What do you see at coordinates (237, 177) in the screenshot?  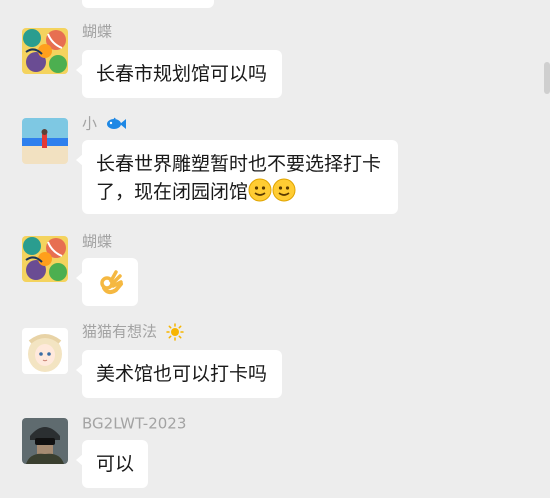 I see `message-bubble: 长春世界雕塑暂时也不要选择打卡 了，现在闭园闭馆` at bounding box center [237, 177].